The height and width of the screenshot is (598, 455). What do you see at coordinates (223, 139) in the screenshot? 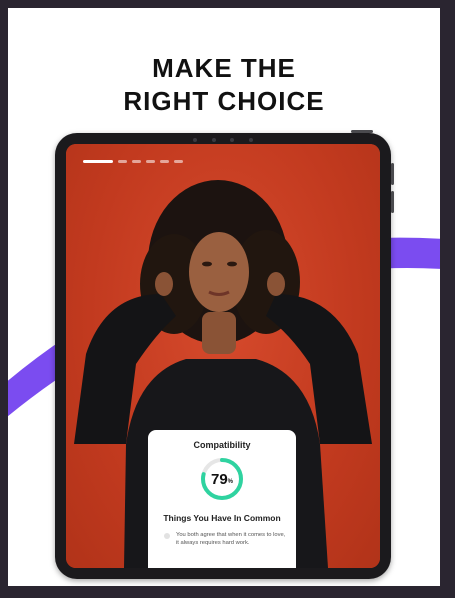
I see `camera-bar` at bounding box center [223, 139].